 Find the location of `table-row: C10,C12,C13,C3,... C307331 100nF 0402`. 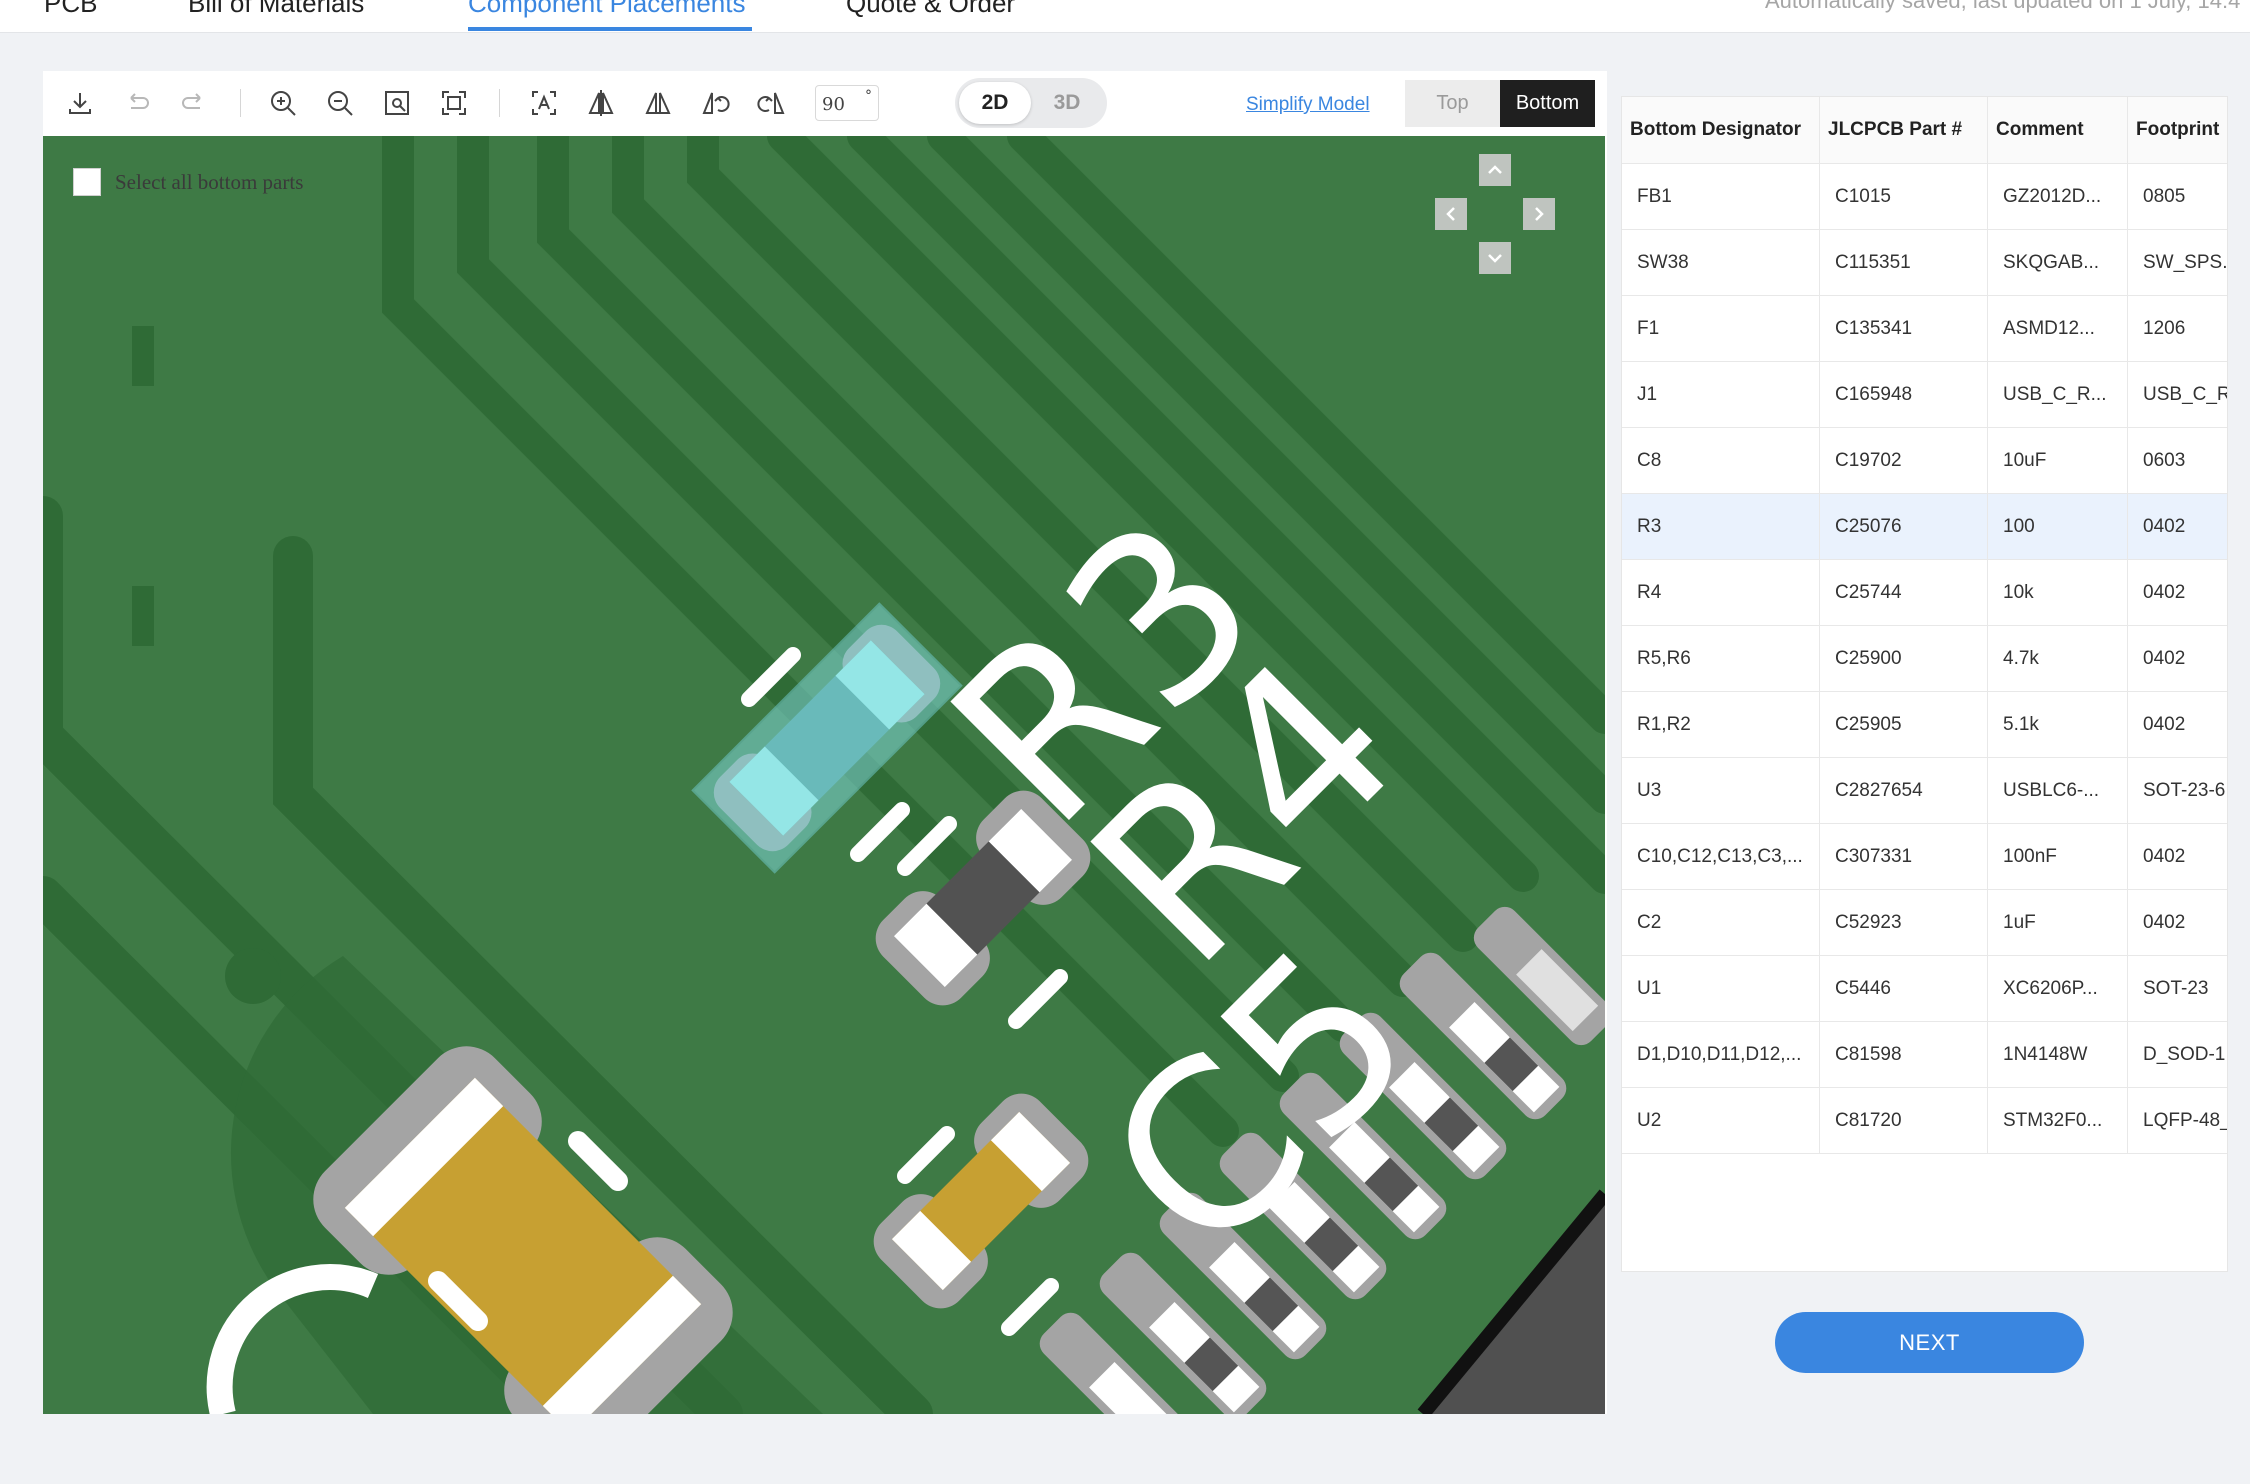

table-row: C10,C12,C13,C3,... C307331 100nF 0402 is located at coordinates (1924, 856).